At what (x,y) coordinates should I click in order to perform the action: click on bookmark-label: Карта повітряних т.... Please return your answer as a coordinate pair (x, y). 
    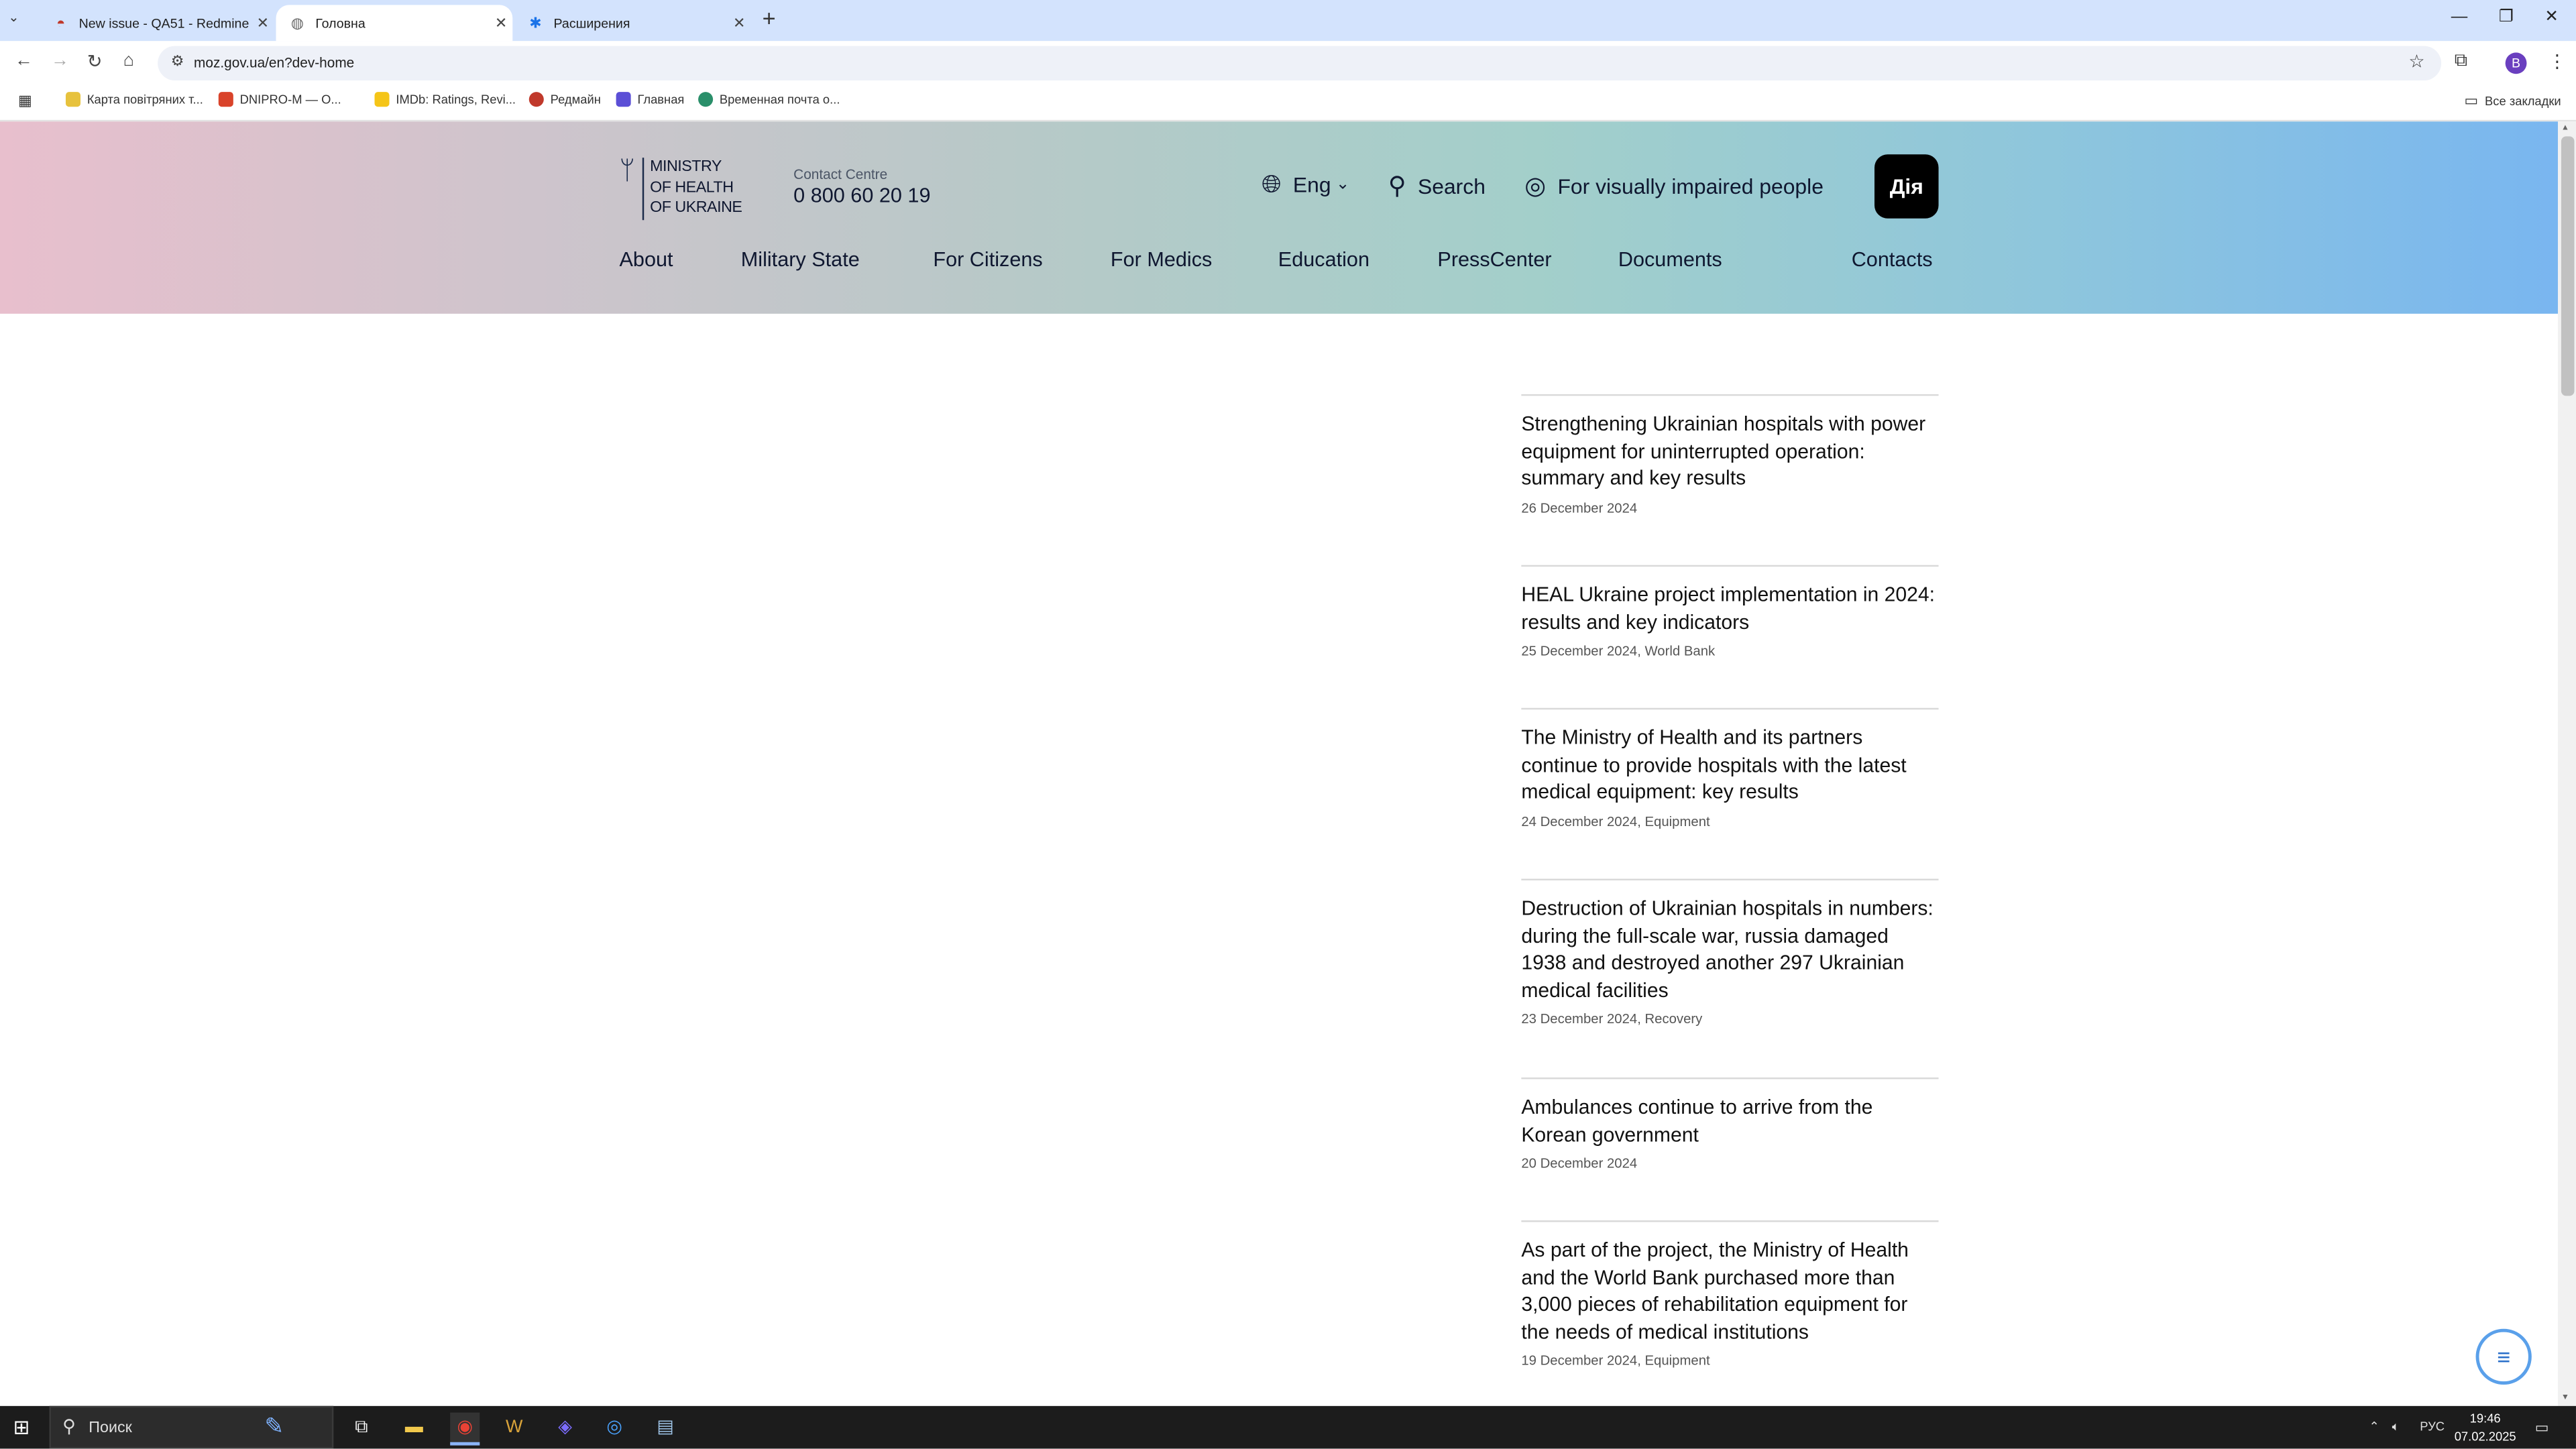
    Looking at the image, I should click on (145, 100).